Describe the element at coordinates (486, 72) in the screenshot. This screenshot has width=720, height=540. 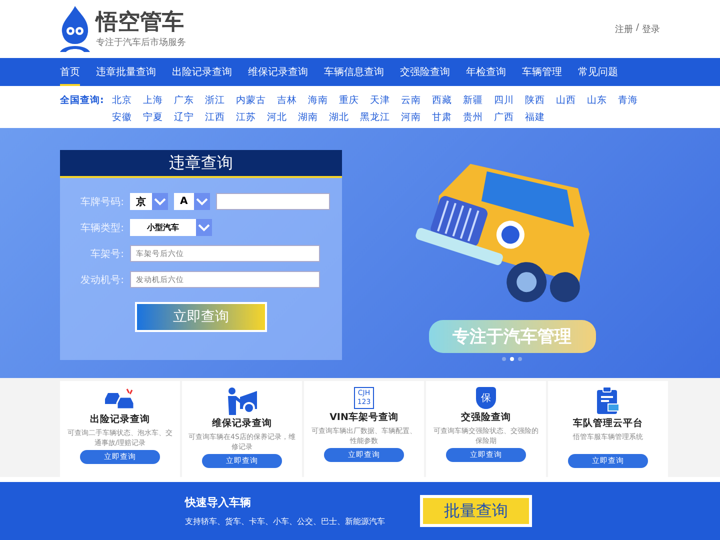
I see `nav-tab: 年检查询` at that location.